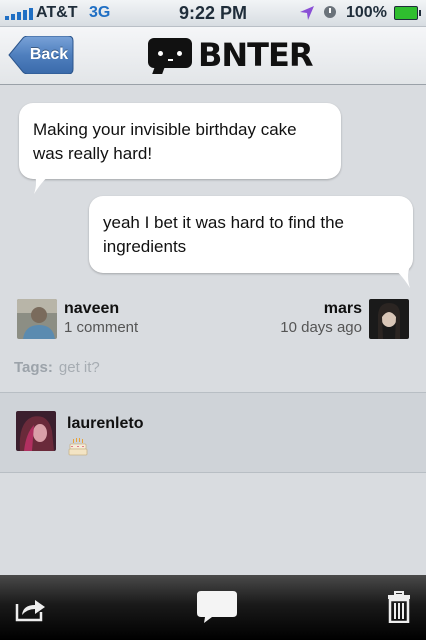  Describe the element at coordinates (307, 13) in the screenshot. I see `location-arrow-icon` at that location.